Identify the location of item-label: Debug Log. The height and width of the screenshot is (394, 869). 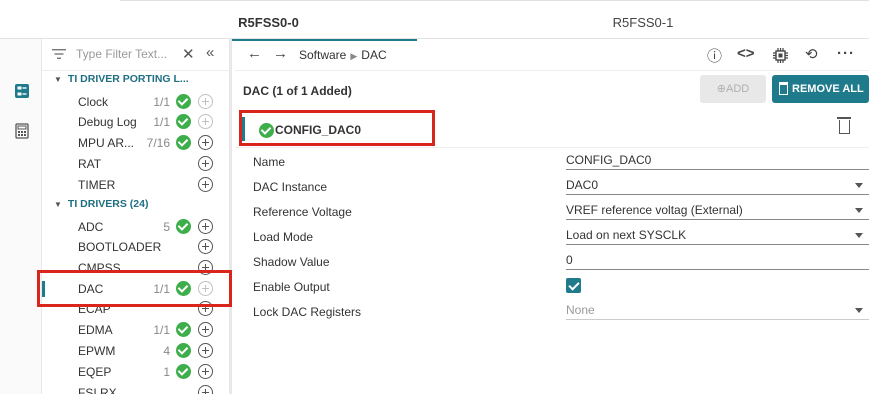
(107, 122).